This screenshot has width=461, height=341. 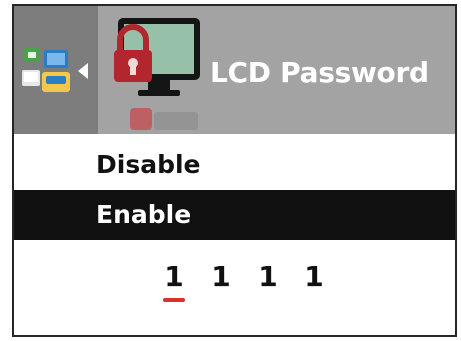 I want to click on password-digit-1: 1, so click(x=174, y=276).